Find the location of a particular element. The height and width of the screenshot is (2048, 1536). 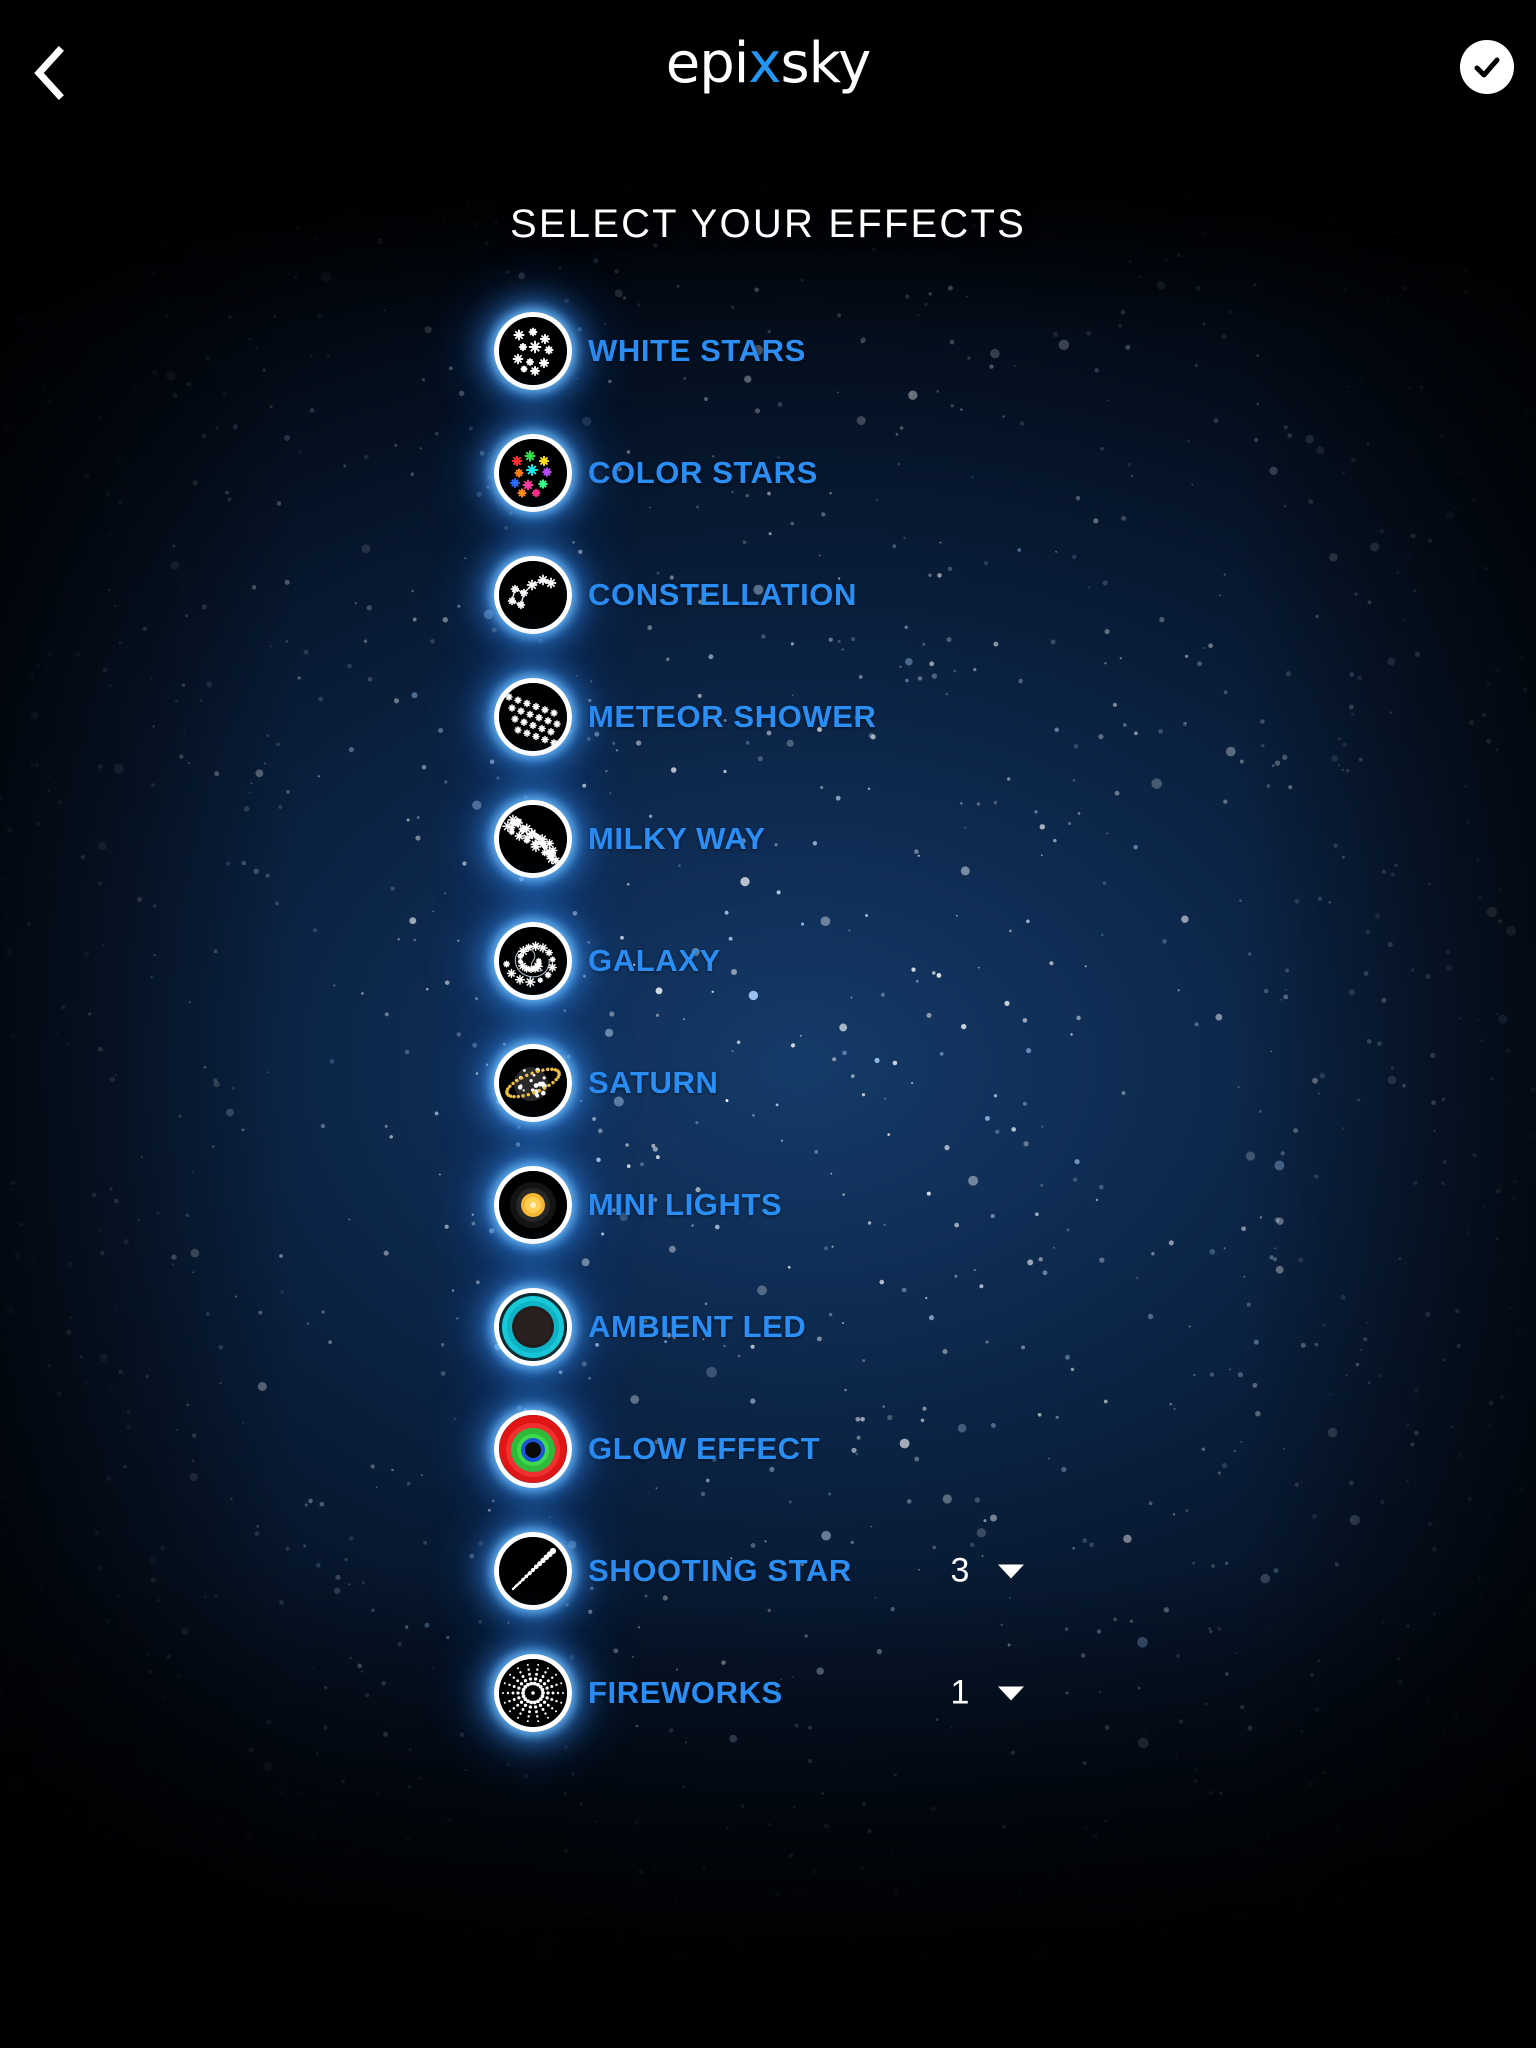

effect-row-saturn: SATURN is located at coordinates (768, 1083).